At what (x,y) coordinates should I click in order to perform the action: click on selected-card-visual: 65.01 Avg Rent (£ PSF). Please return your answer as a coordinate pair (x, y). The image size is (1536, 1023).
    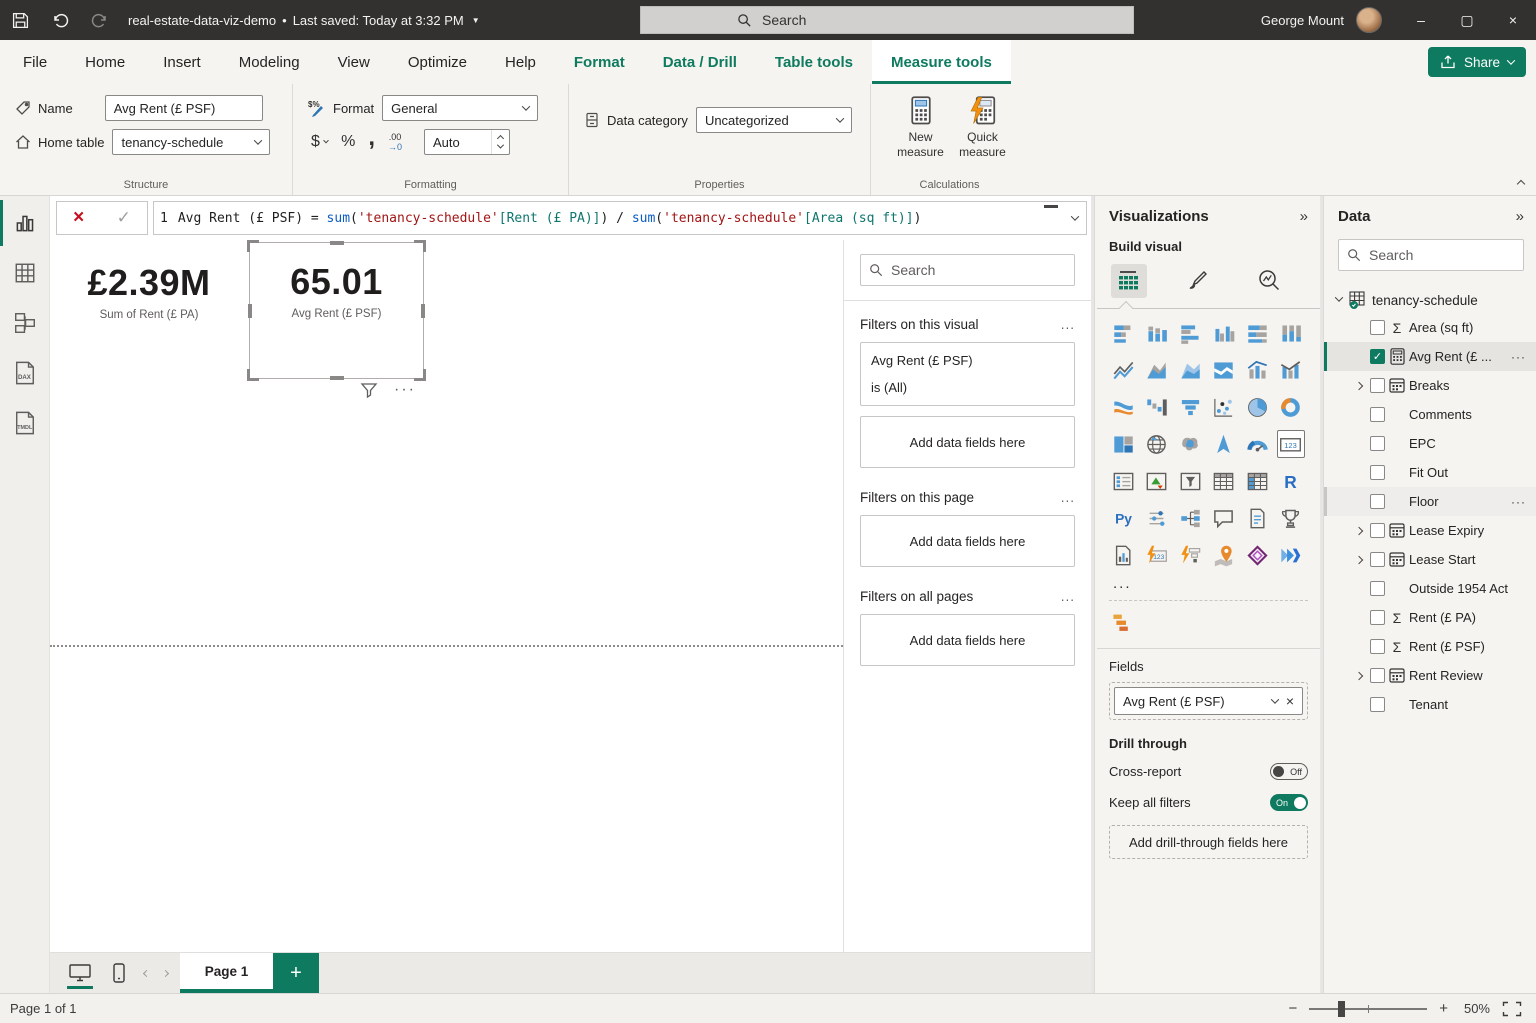
    Looking at the image, I should click on (336, 310).